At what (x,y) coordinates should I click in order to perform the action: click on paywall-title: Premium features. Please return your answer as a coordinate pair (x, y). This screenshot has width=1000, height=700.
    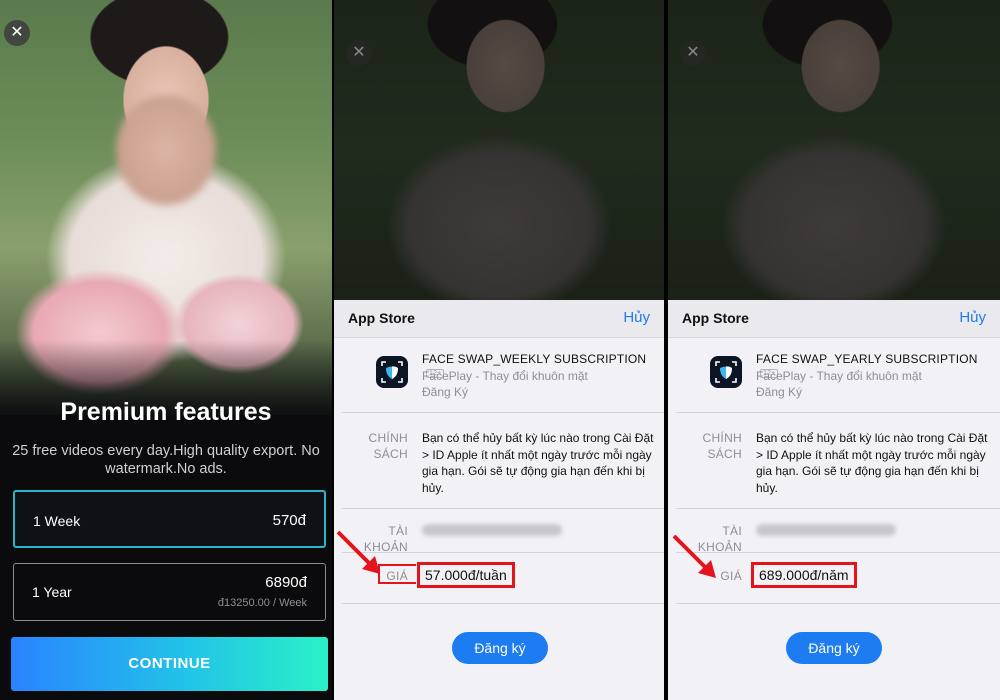
    Looking at the image, I should click on (166, 412).